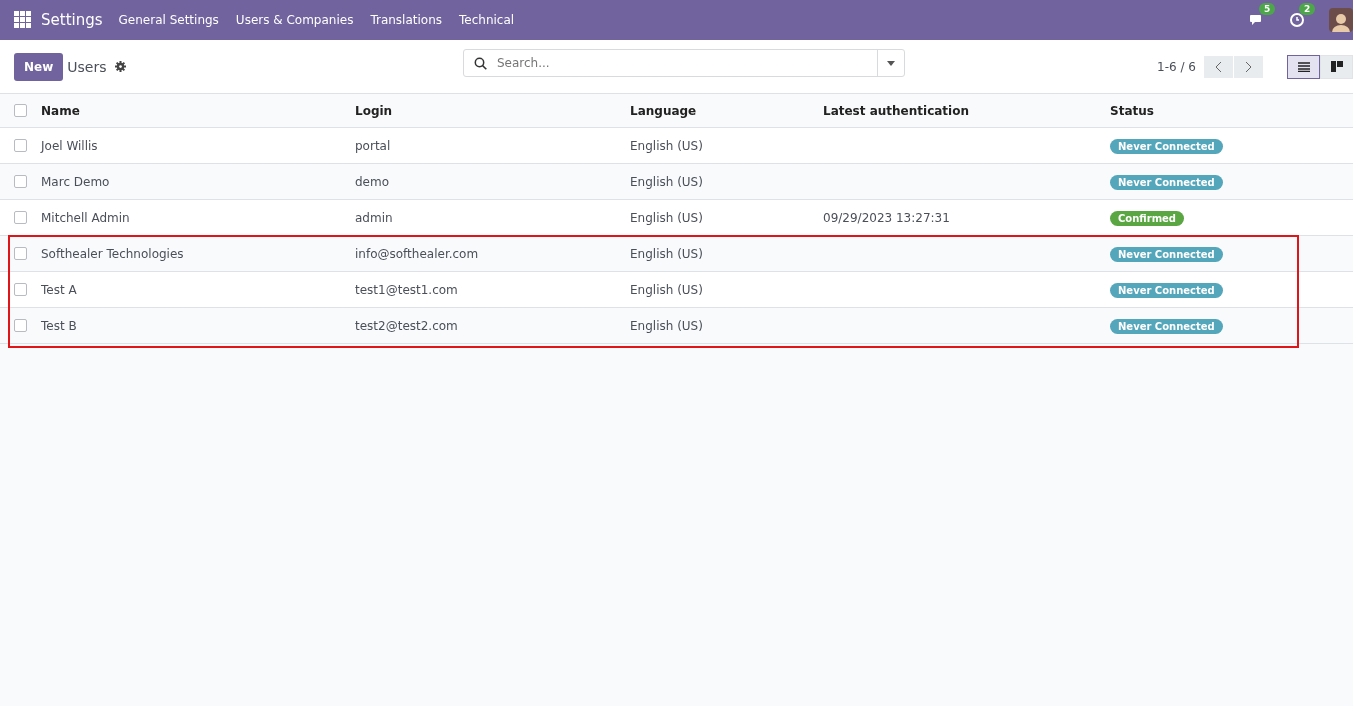 The height and width of the screenshot is (706, 1353). I want to click on login-cell-text: demo, so click(373, 181).